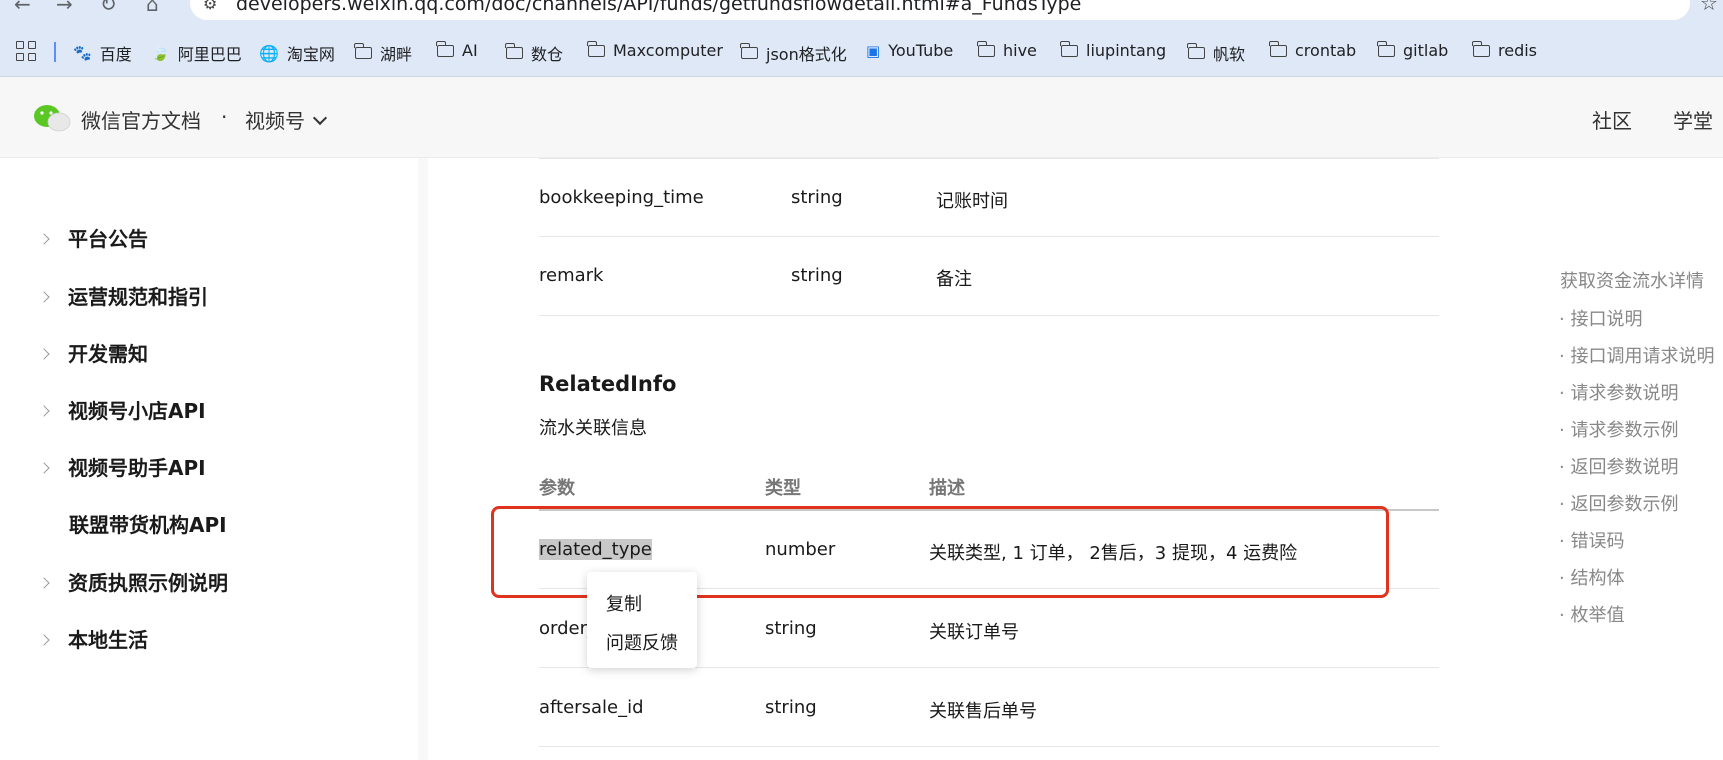 Image resolution: width=1723 pixels, height=760 pixels. Describe the element at coordinates (320, 118) in the screenshot. I see `chevron-down-icon` at that location.